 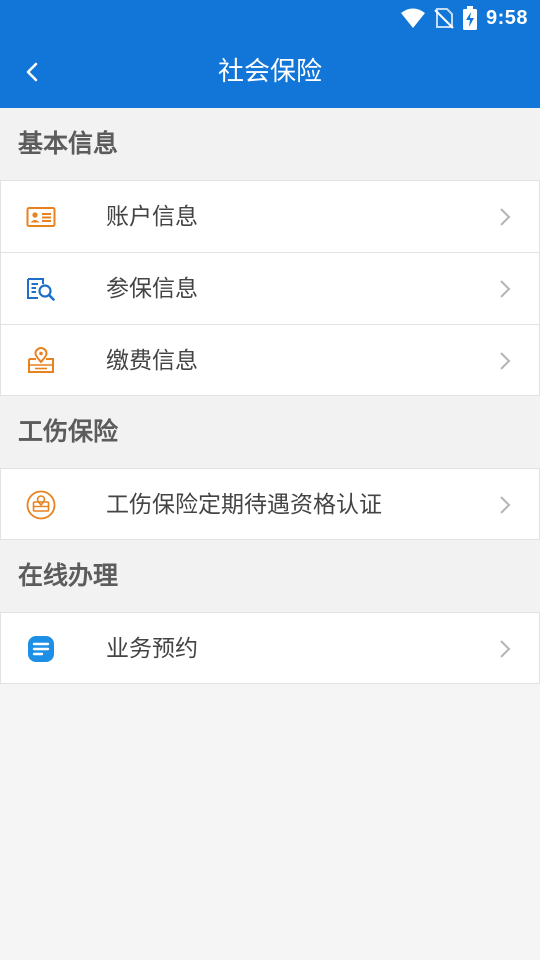 I want to click on list-item-label: 工伤保险定期待遇资格认证, so click(x=244, y=505).